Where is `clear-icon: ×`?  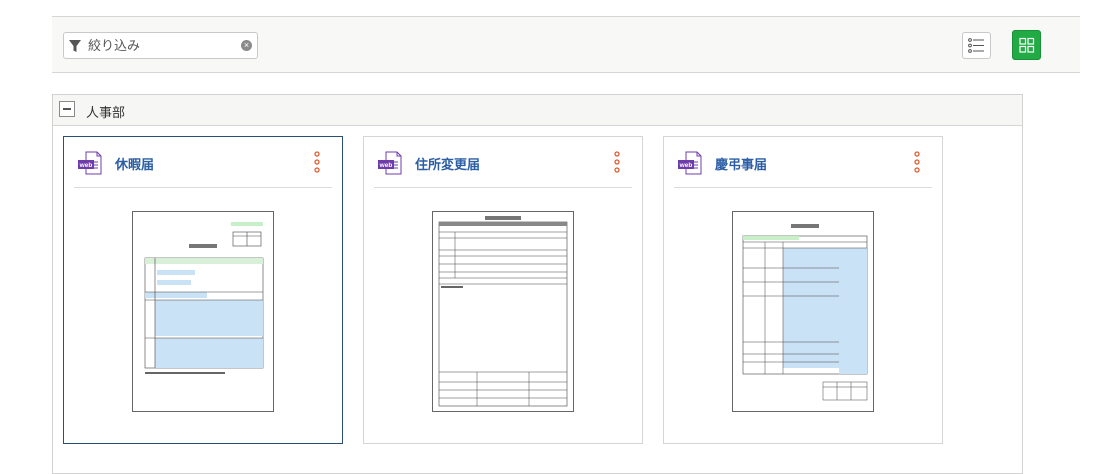 clear-icon: × is located at coordinates (246, 45).